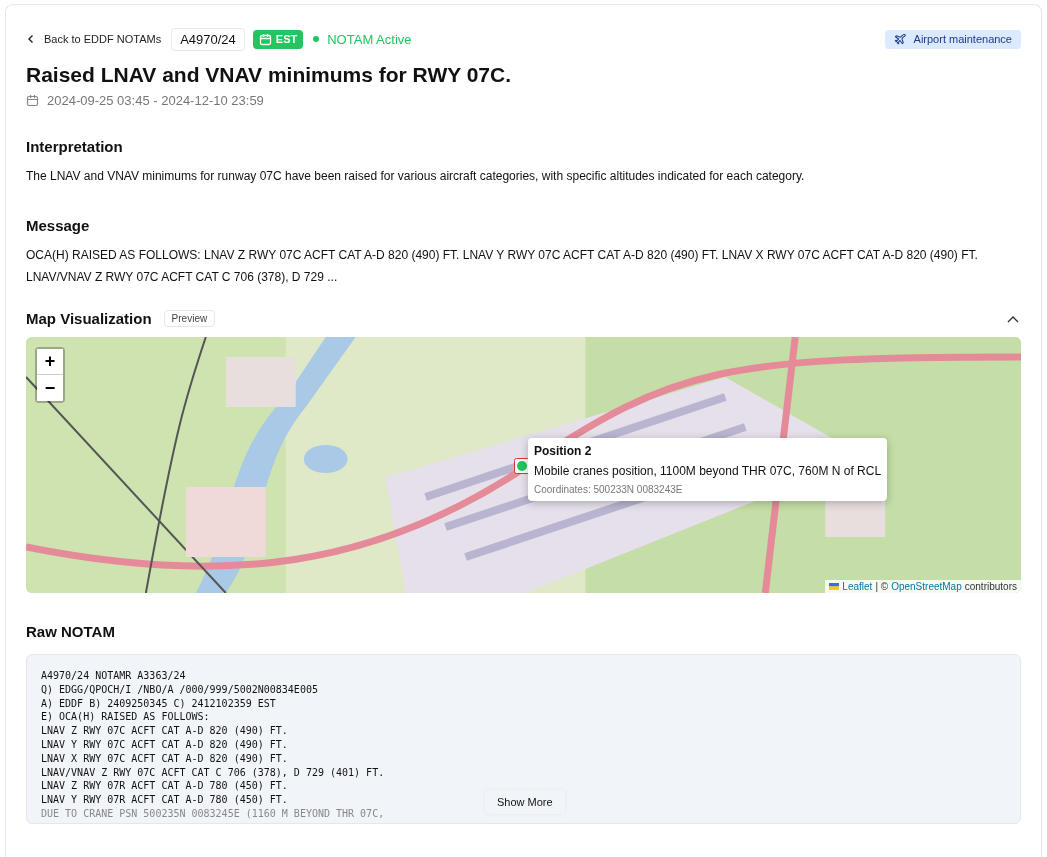  What do you see at coordinates (71, 631) in the screenshot?
I see `section-heading: Raw NOTAM` at bounding box center [71, 631].